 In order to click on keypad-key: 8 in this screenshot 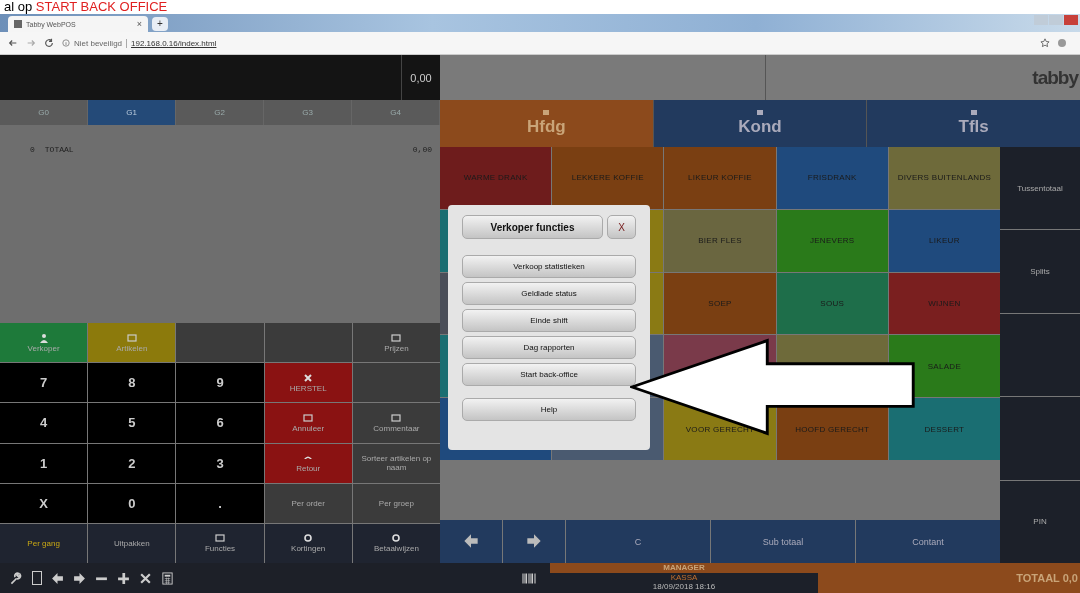, I will do `click(132, 383)`.